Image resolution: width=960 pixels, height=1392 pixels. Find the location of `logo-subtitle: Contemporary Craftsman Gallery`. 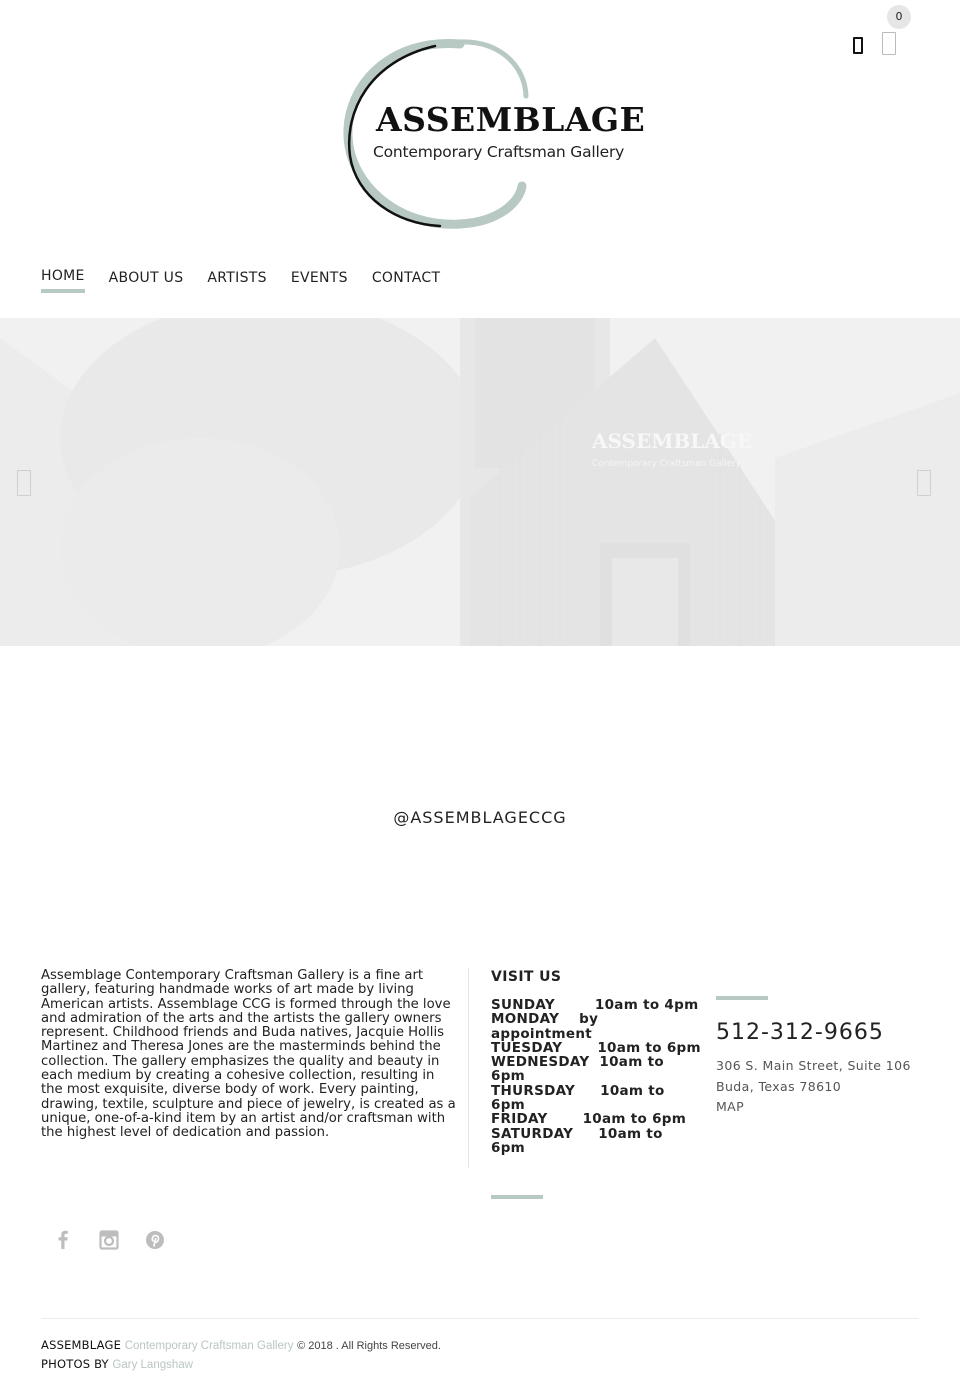

logo-subtitle: Contemporary Craftsman Gallery is located at coordinates (499, 152).